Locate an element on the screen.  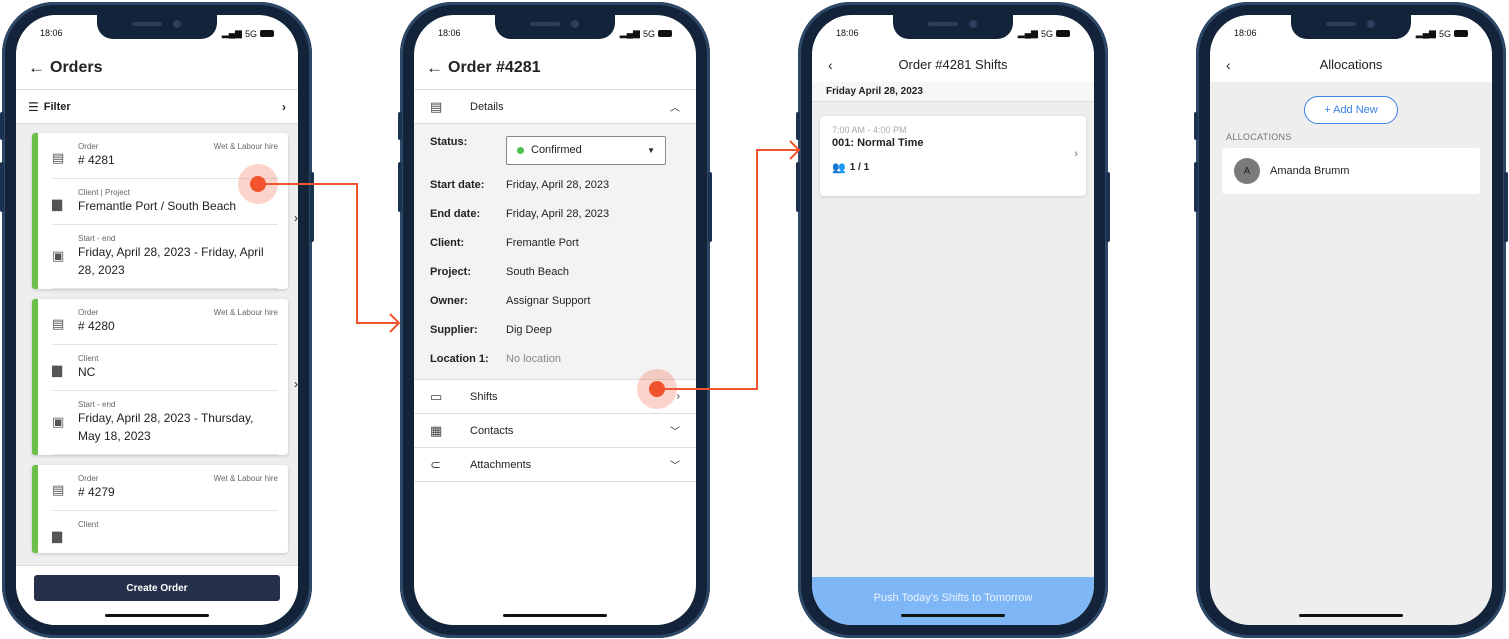
field-row: Supplier: Dig Deep is located at coordinates (555, 329).